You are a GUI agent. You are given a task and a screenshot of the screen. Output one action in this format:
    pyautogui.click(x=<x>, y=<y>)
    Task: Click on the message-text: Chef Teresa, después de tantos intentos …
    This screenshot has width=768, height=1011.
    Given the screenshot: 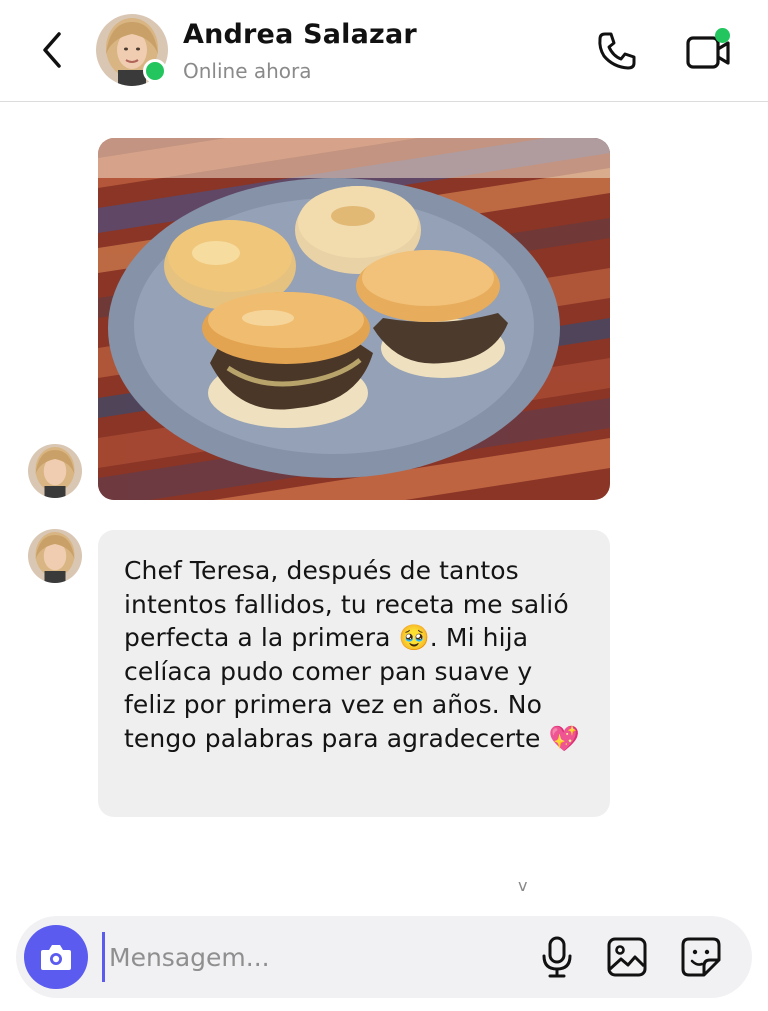 What is the action you would take?
    pyautogui.click(x=352, y=654)
    